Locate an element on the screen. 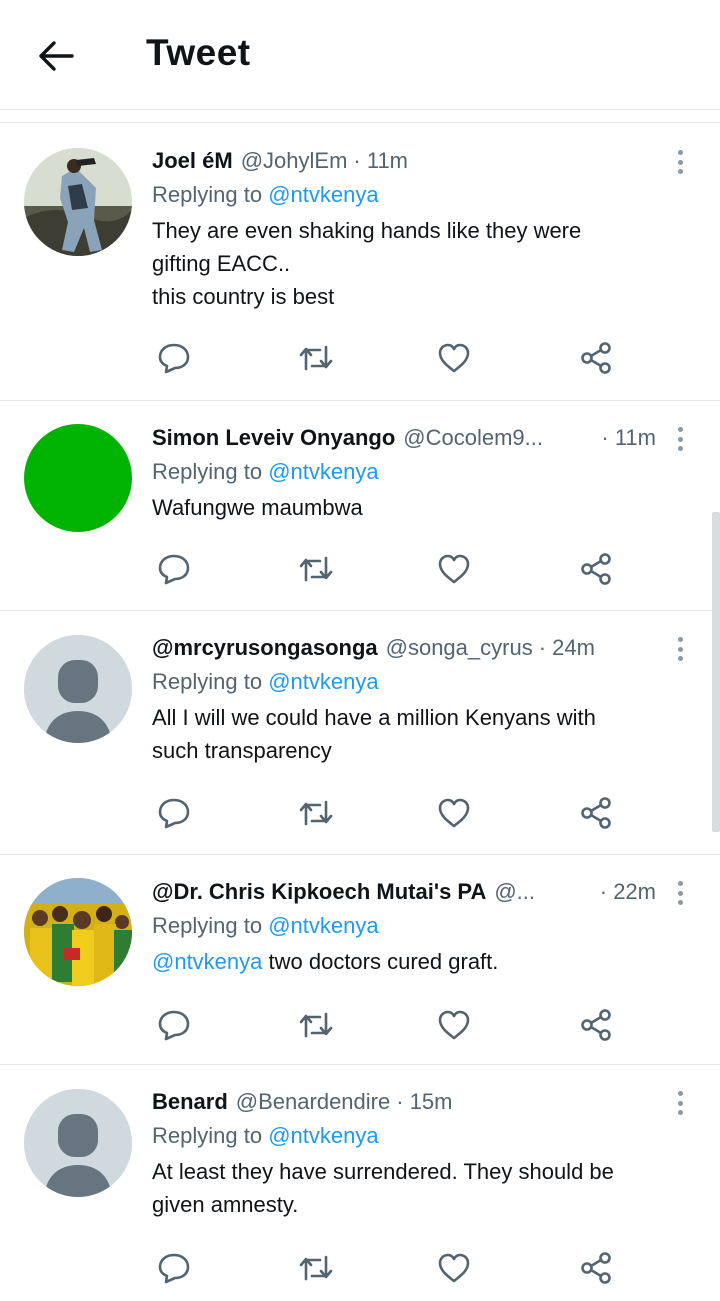 Image resolution: width=720 pixels, height=1301 pixels. default-avatar-icon is located at coordinates (78, 689).